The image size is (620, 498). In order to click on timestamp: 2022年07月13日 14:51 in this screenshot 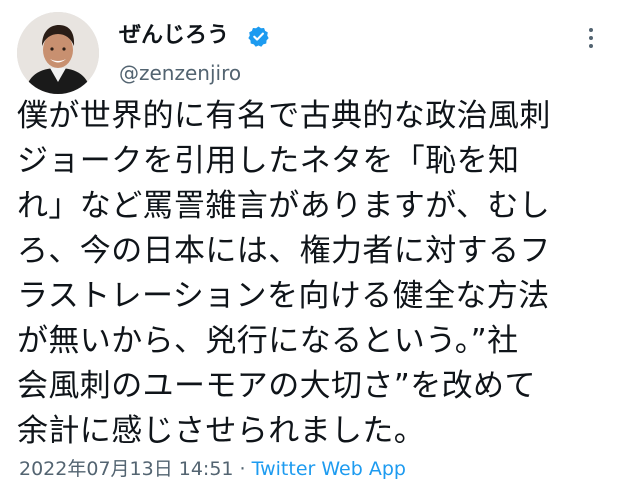, I will do `click(126, 469)`.